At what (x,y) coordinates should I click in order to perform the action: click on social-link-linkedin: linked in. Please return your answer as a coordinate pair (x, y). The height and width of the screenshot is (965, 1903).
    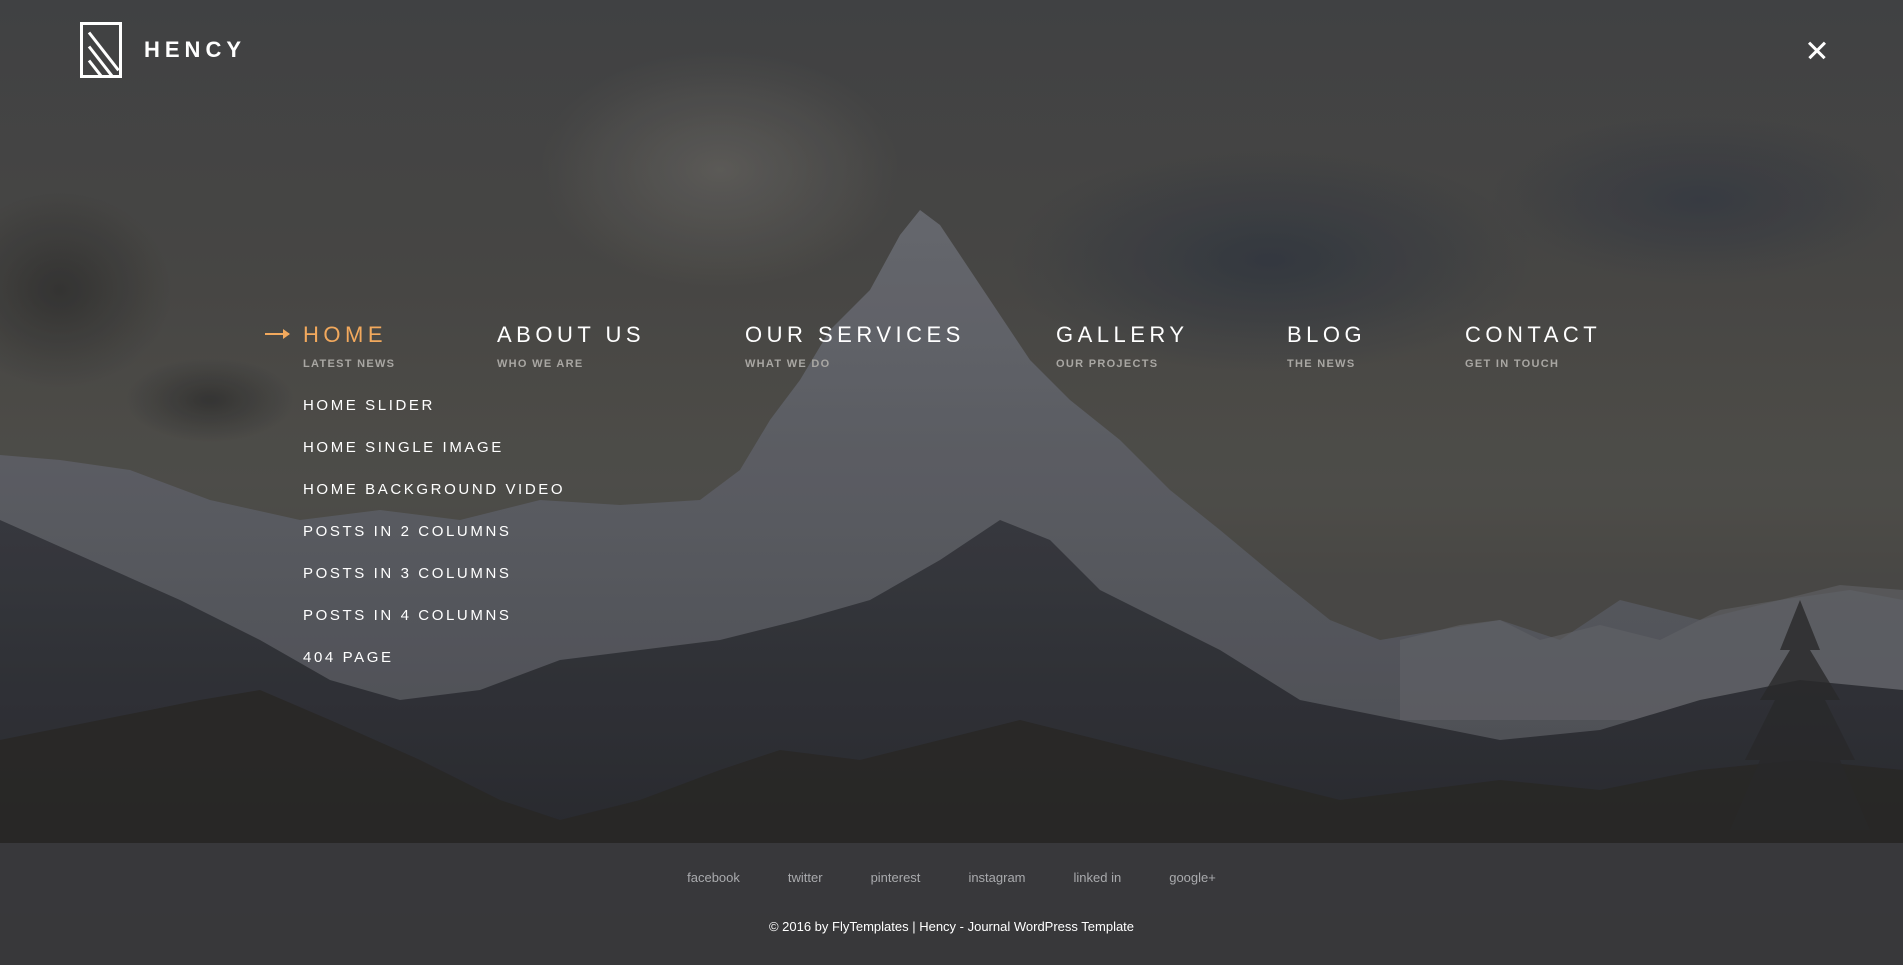
    Looking at the image, I should click on (1098, 877).